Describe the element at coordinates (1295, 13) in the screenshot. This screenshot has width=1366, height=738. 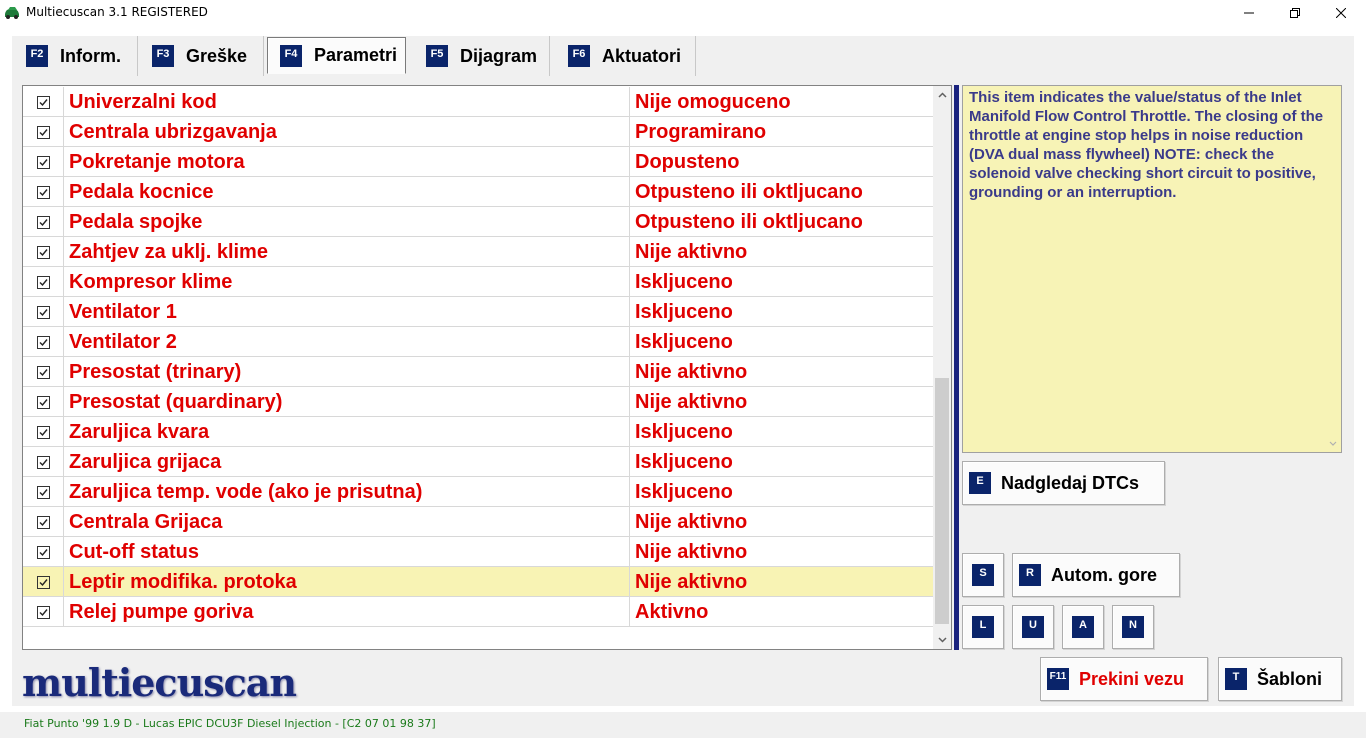
I see `maximize-button` at that location.